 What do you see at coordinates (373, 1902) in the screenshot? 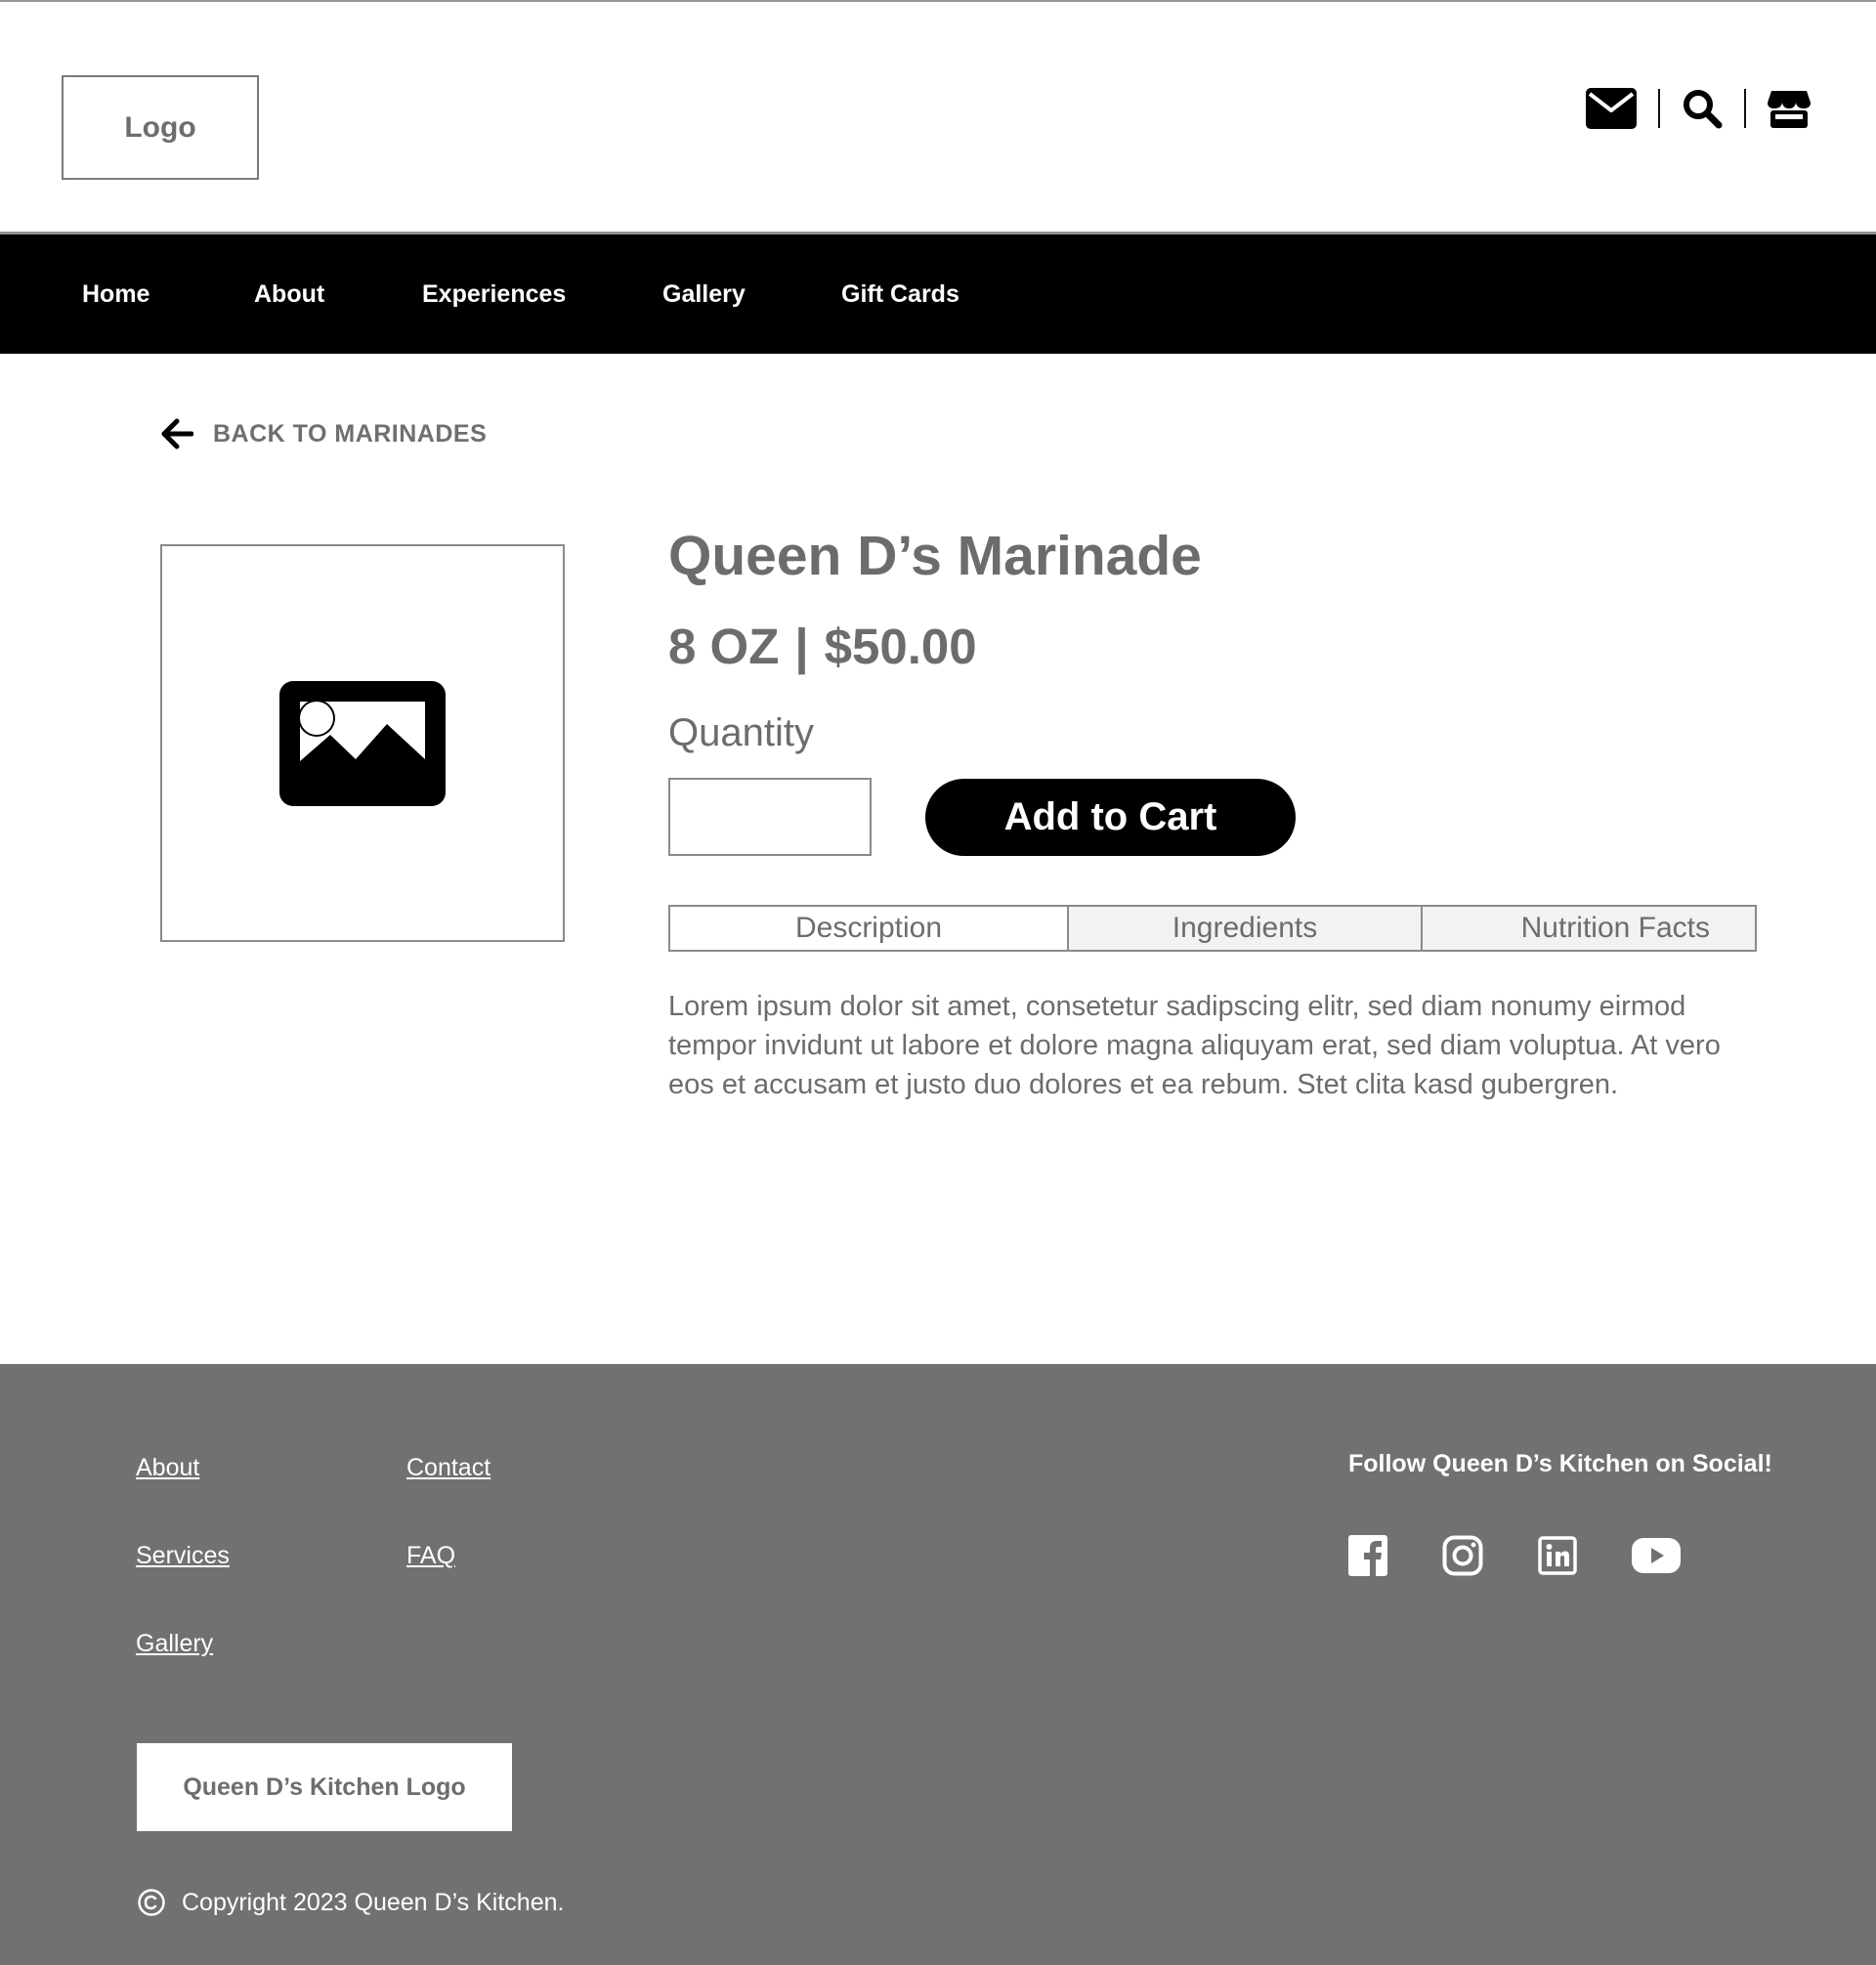
I see `copyright-text: Copyright 2023 Queen D’s Kitchen.` at bounding box center [373, 1902].